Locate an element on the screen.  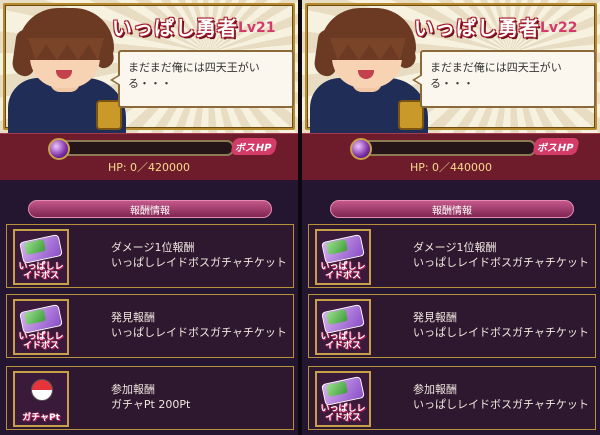
reward-thumbnail: ガチャPt is located at coordinates (41, 399).